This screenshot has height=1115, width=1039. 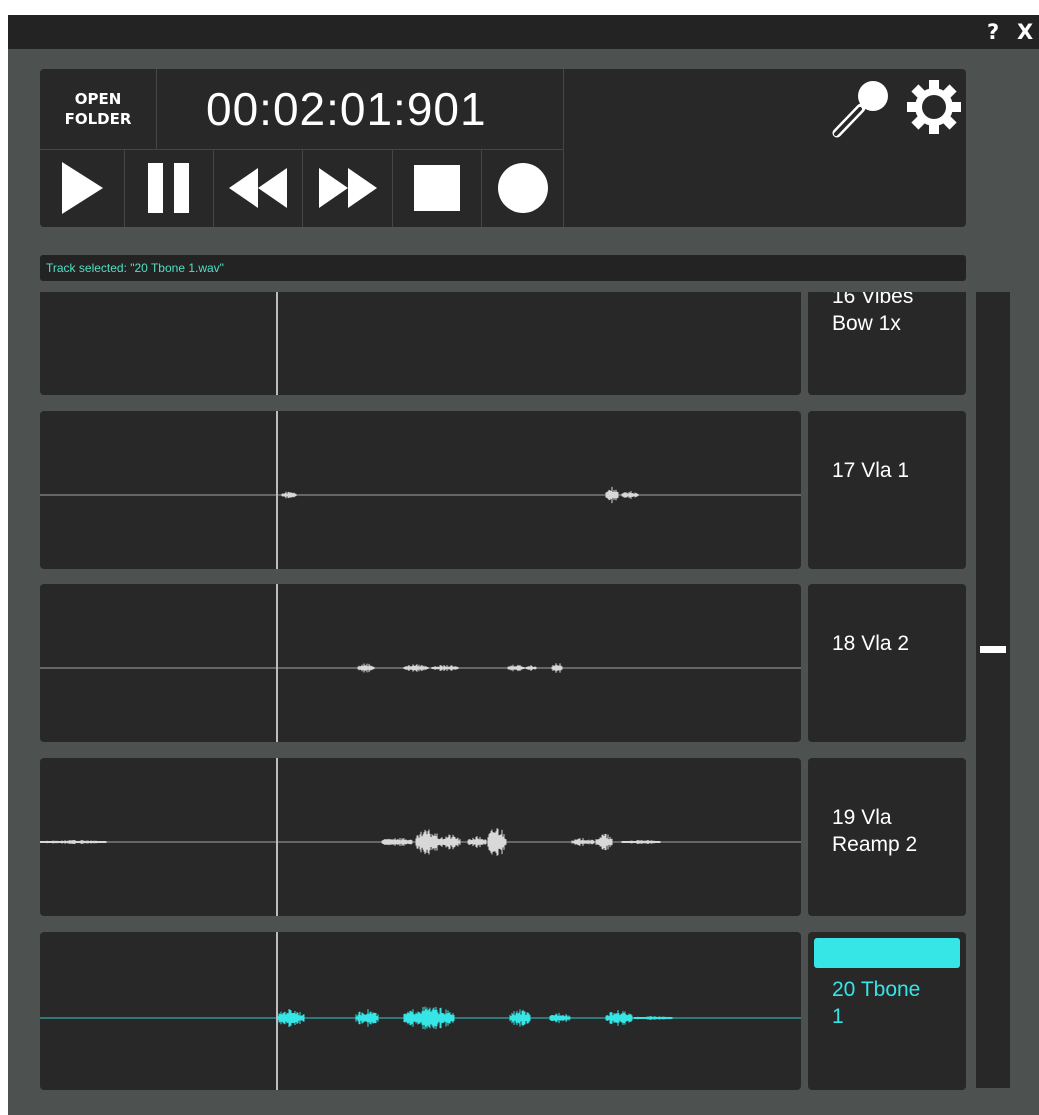 I want to click on gear-icon, so click(x=934, y=107).